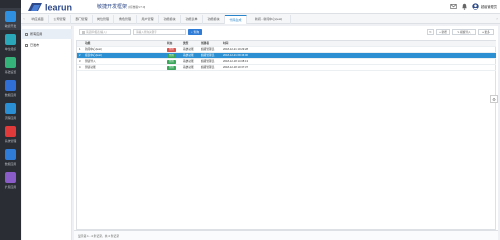 Image resolution: width=500 pixels, height=240 pixels. What do you see at coordinates (112, 7) in the screenshot?
I see `header-title-text: 敏捷开发框架` at bounding box center [112, 7].